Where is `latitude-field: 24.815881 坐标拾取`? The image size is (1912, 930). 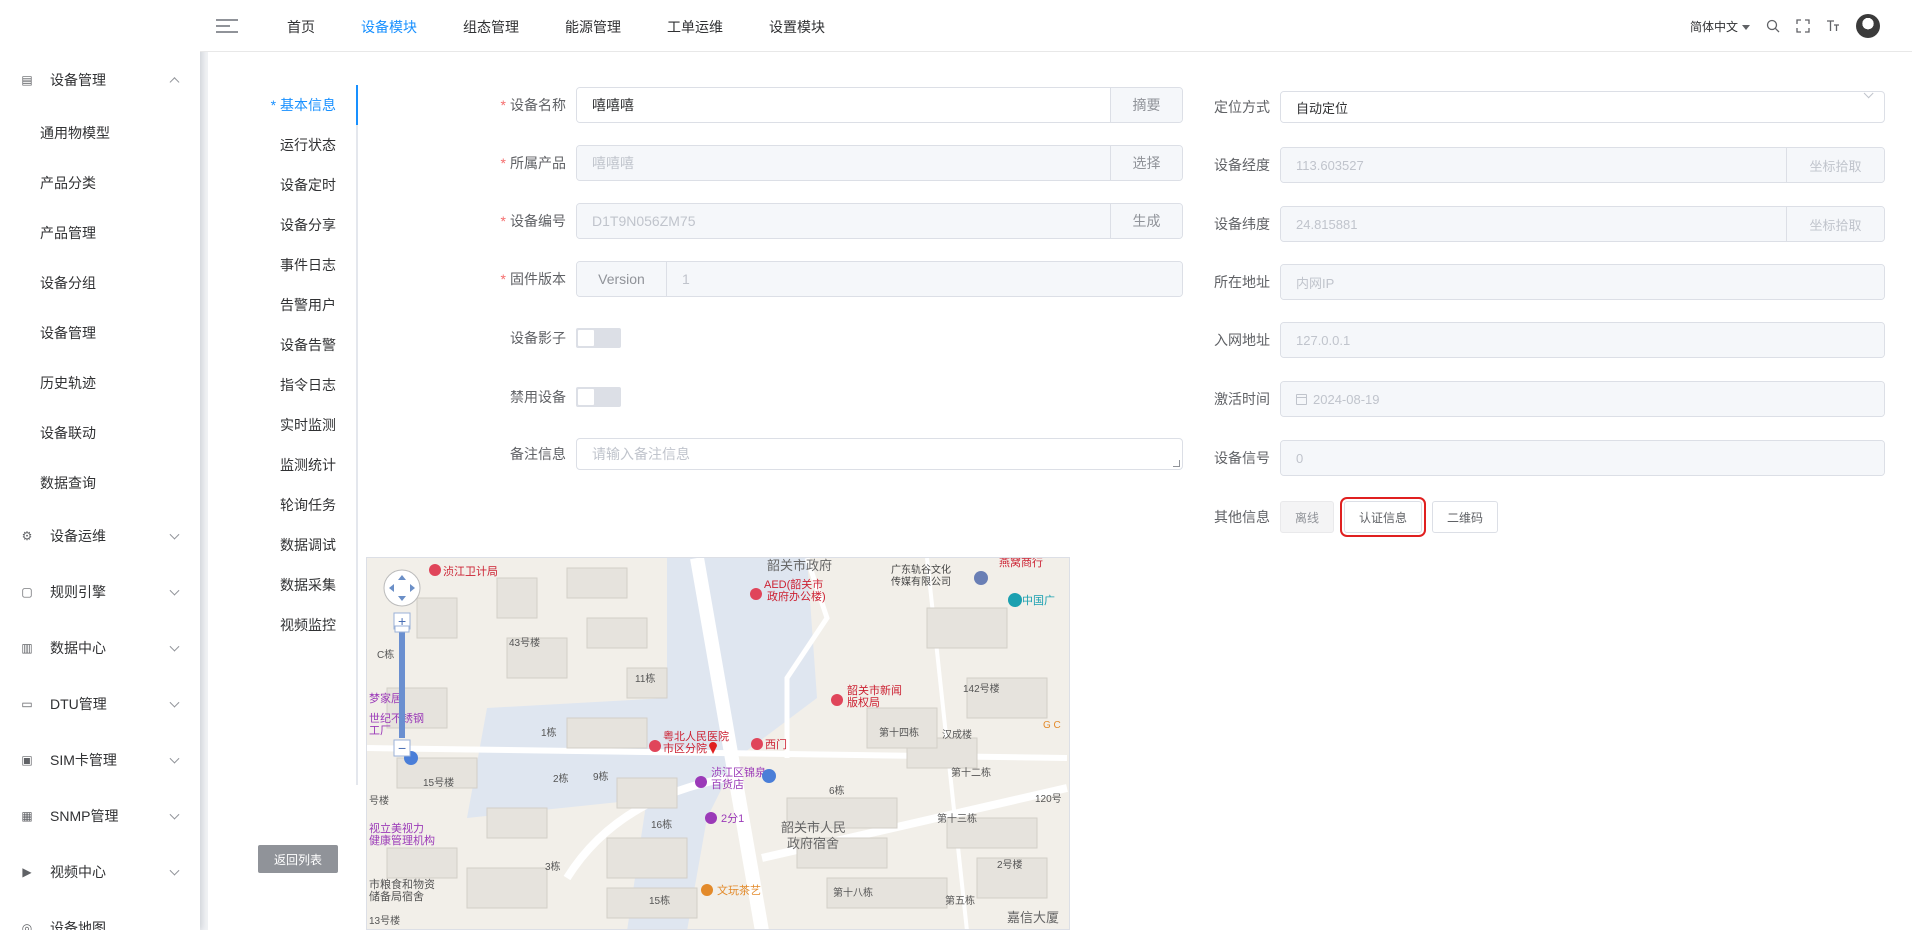 latitude-field: 24.815881 坐标拾取 is located at coordinates (1582, 224).